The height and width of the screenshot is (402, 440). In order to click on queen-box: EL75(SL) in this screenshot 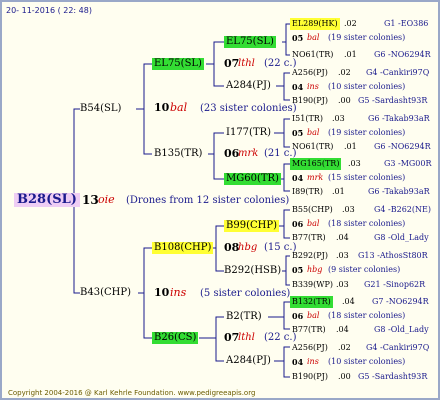, I will do `click(250, 42)`.